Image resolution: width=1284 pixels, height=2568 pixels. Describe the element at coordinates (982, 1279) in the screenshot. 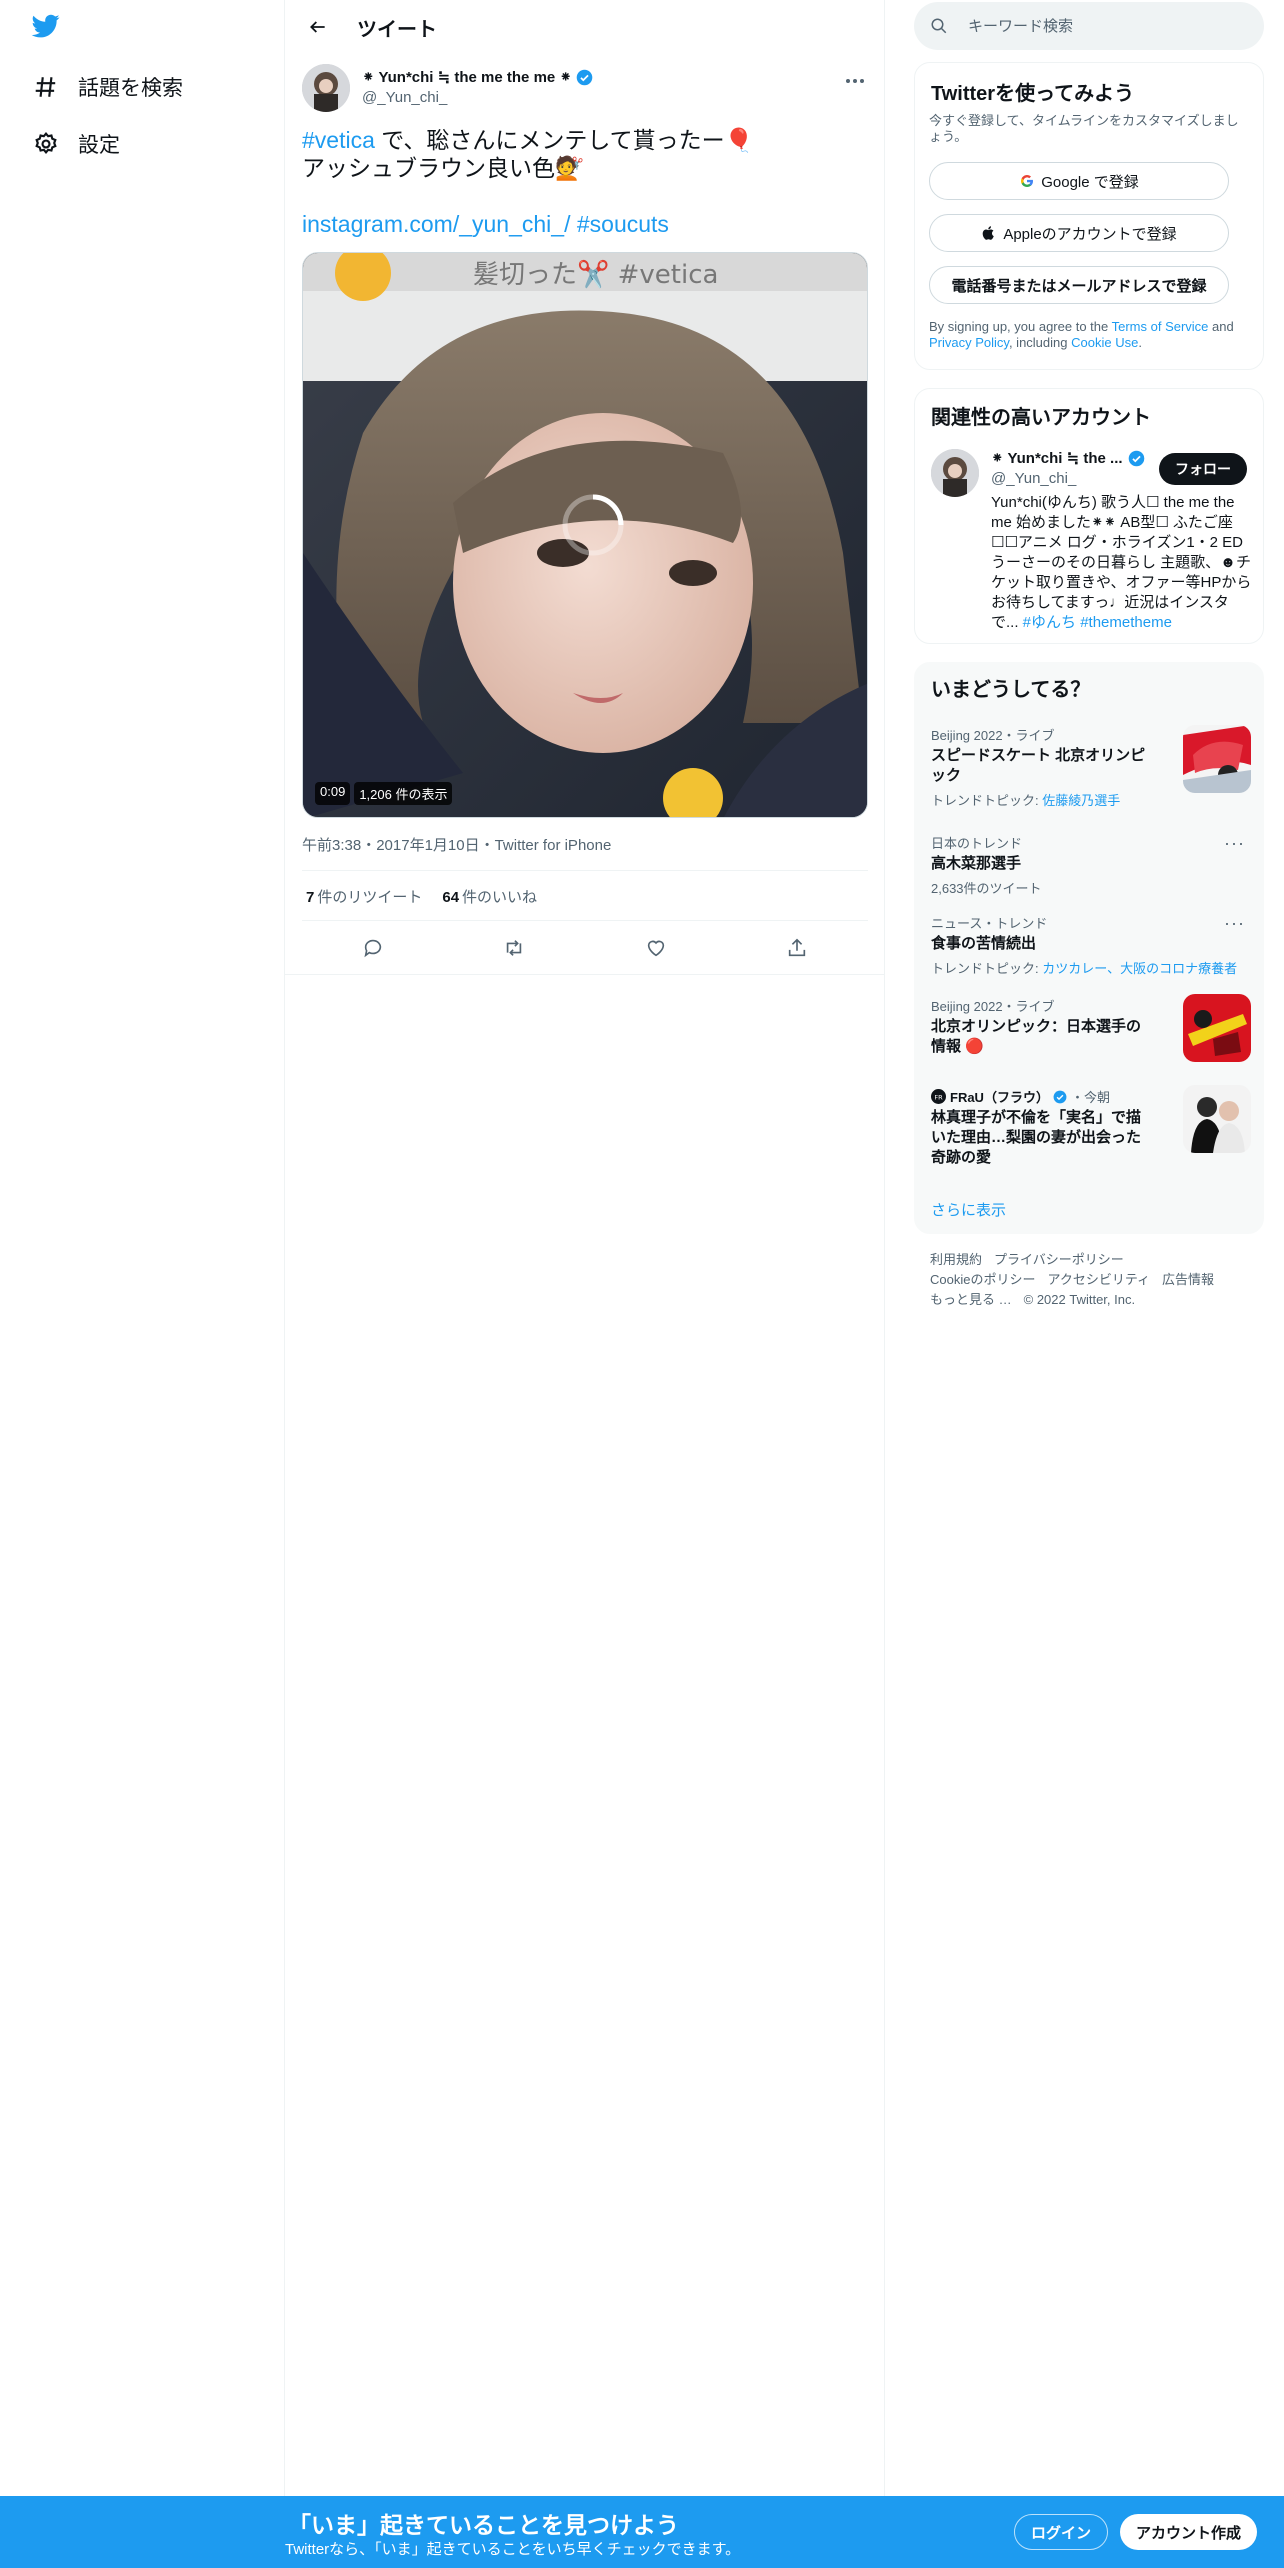

I see `footer-cookie: Cookieのポリシー` at that location.